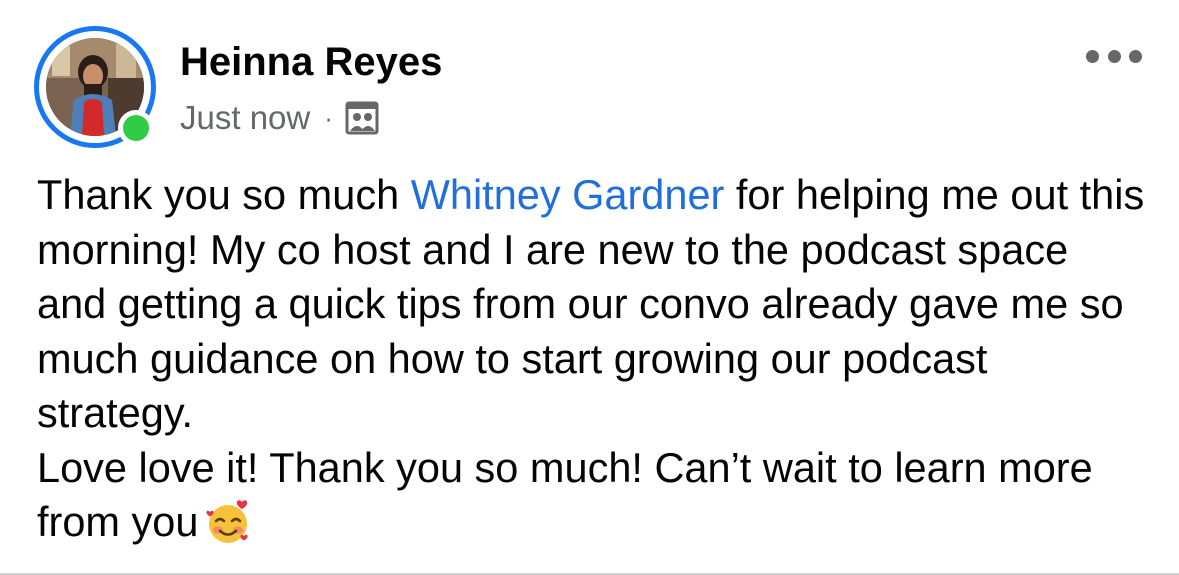 The width and height of the screenshot is (1179, 575). Describe the element at coordinates (245, 118) in the screenshot. I see `timestamp: Just now` at that location.